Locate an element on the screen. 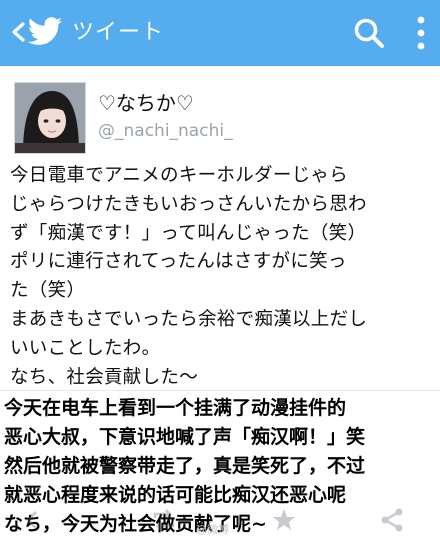 This screenshot has width=440, height=544. top-bar: ツイート is located at coordinates (220, 33).